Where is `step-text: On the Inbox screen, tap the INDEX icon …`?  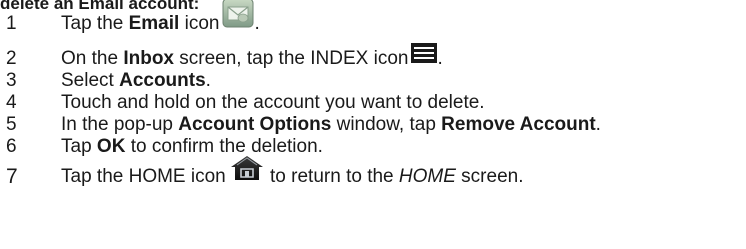
step-text: On the Inbox screen, tap the INDEX icon … is located at coordinates (252, 56).